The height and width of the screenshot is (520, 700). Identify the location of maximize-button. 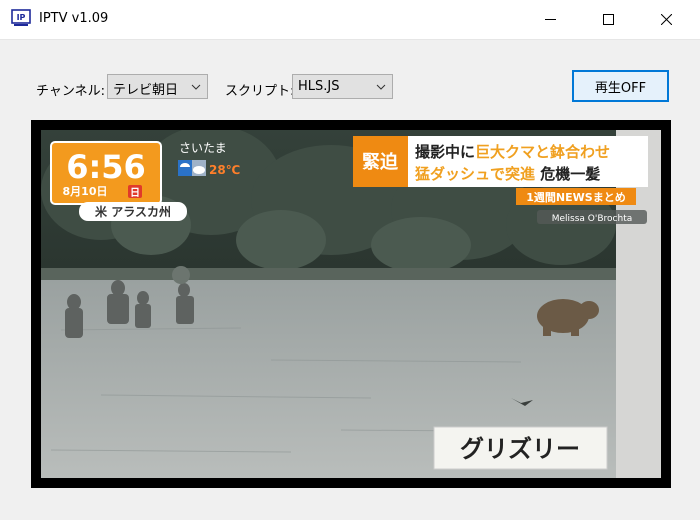
(609, 19).